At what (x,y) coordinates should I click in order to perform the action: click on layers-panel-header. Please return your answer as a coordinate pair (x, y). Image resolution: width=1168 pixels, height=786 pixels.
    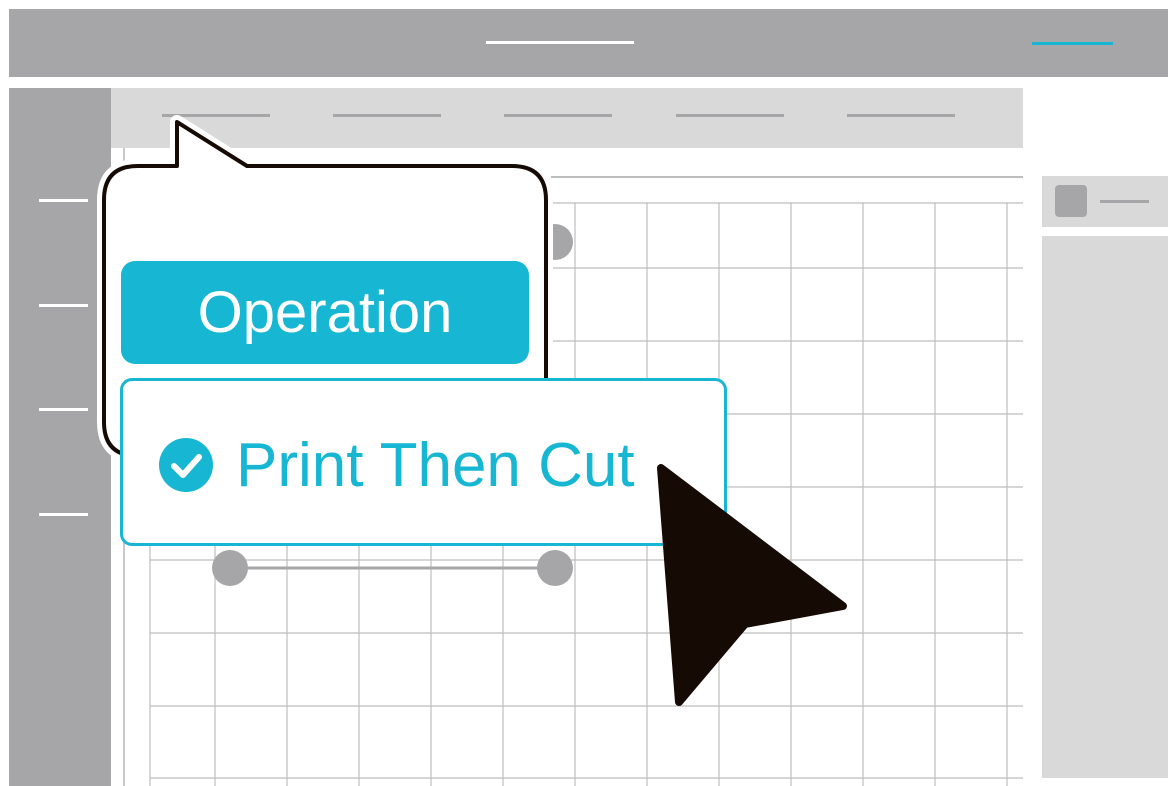
    Looking at the image, I should click on (1105, 201).